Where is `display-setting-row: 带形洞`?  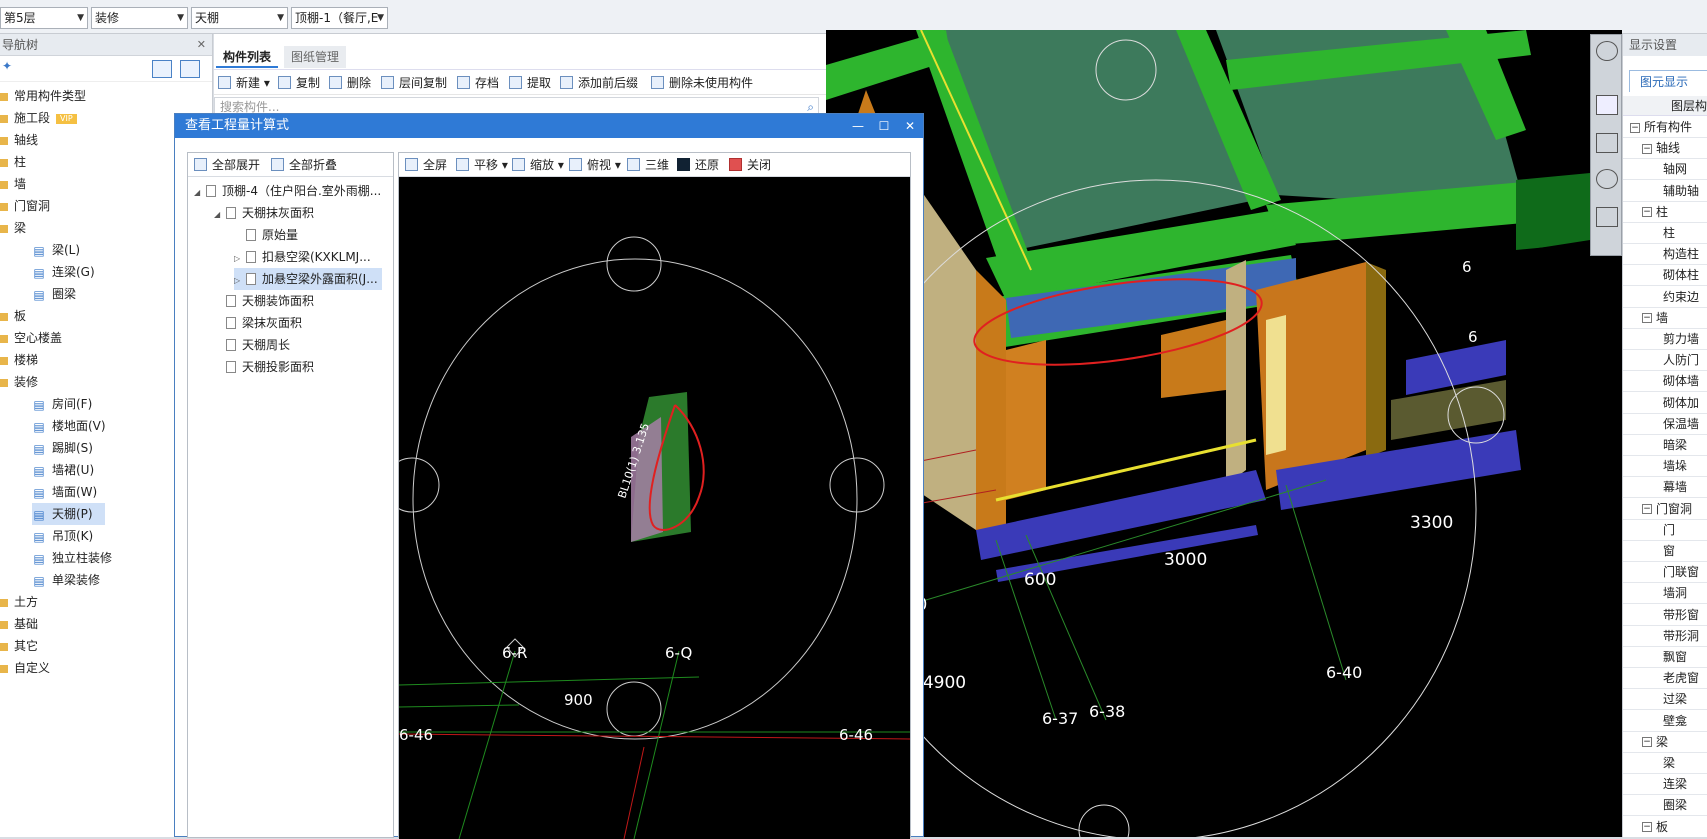 display-setting-row: 带形洞 is located at coordinates (1665, 636).